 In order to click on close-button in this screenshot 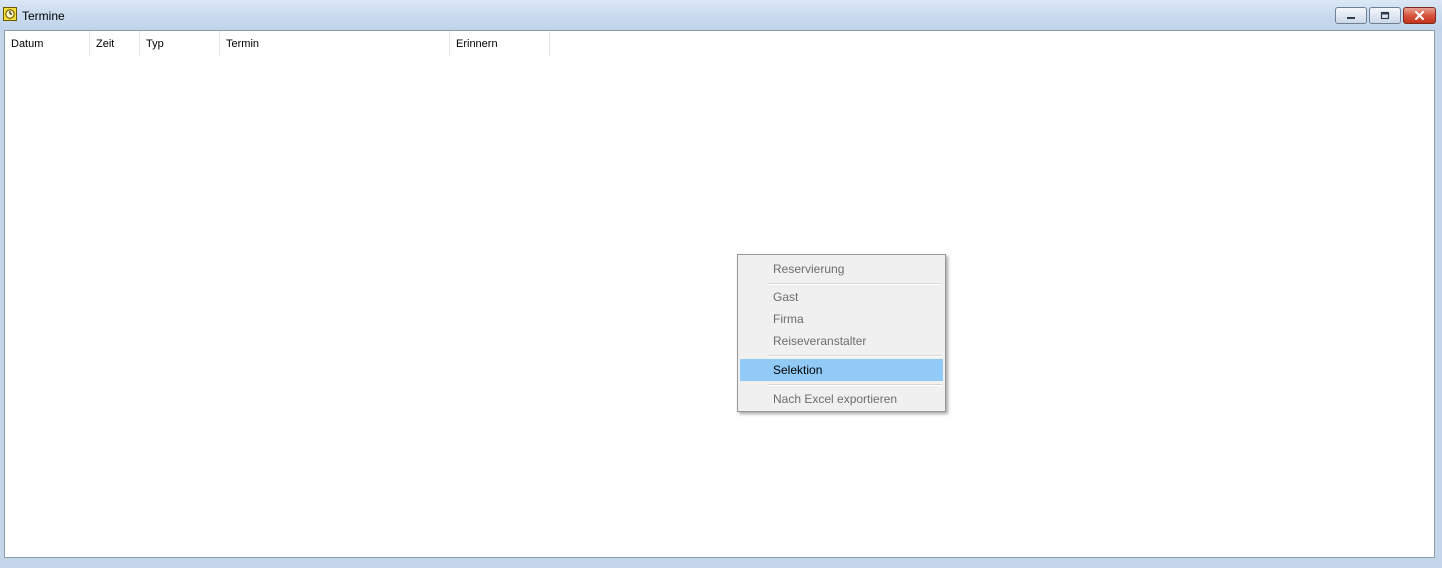, I will do `click(1419, 15)`.